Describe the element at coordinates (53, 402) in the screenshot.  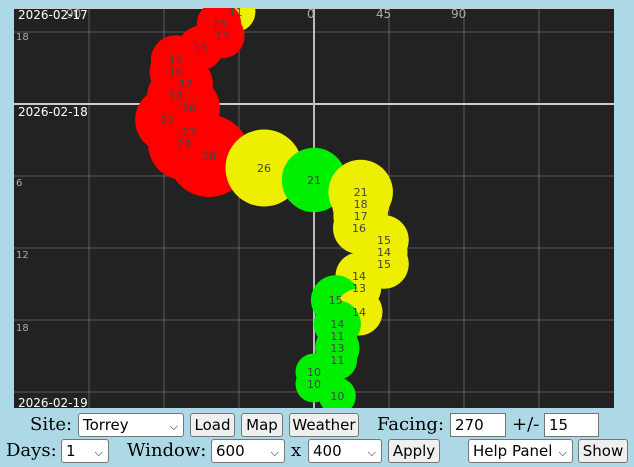
I see `date-label: 2026-02-19` at that location.